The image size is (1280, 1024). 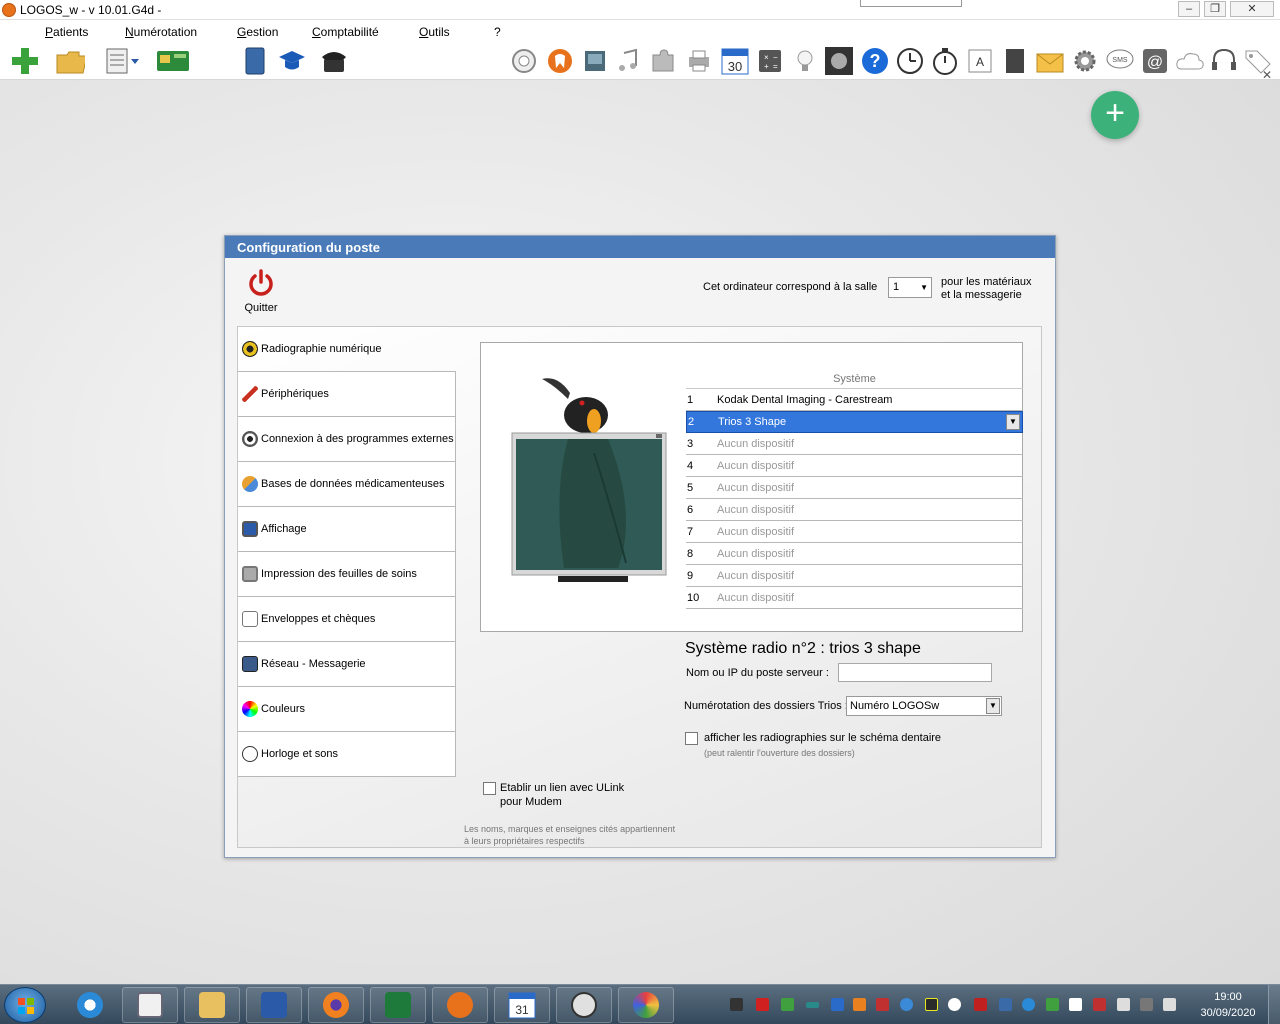 What do you see at coordinates (1269, 75) in the screenshot?
I see `tools-icon: ✕` at bounding box center [1269, 75].